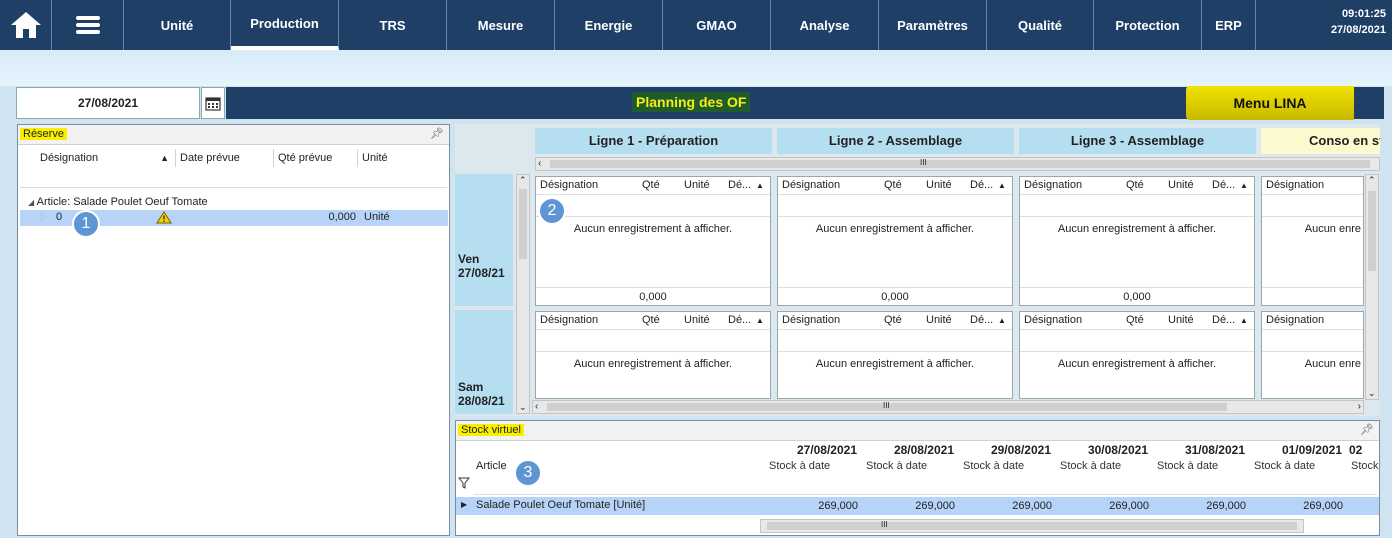 The width and height of the screenshot is (1392, 538). Describe the element at coordinates (484, 362) in the screenshot. I see `day-header-sam: Sam 28/08/21` at that location.